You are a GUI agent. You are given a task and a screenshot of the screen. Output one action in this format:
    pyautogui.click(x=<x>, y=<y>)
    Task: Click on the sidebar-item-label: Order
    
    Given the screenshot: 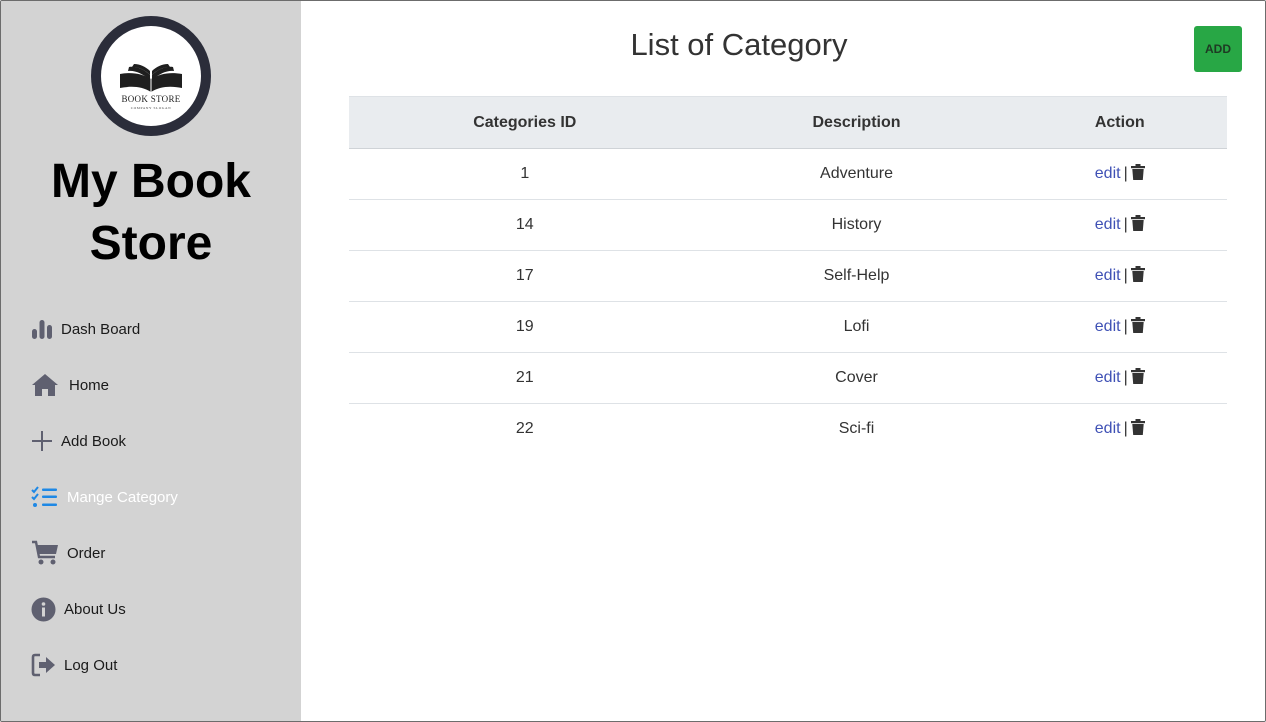 What is the action you would take?
    pyautogui.click(x=86, y=553)
    